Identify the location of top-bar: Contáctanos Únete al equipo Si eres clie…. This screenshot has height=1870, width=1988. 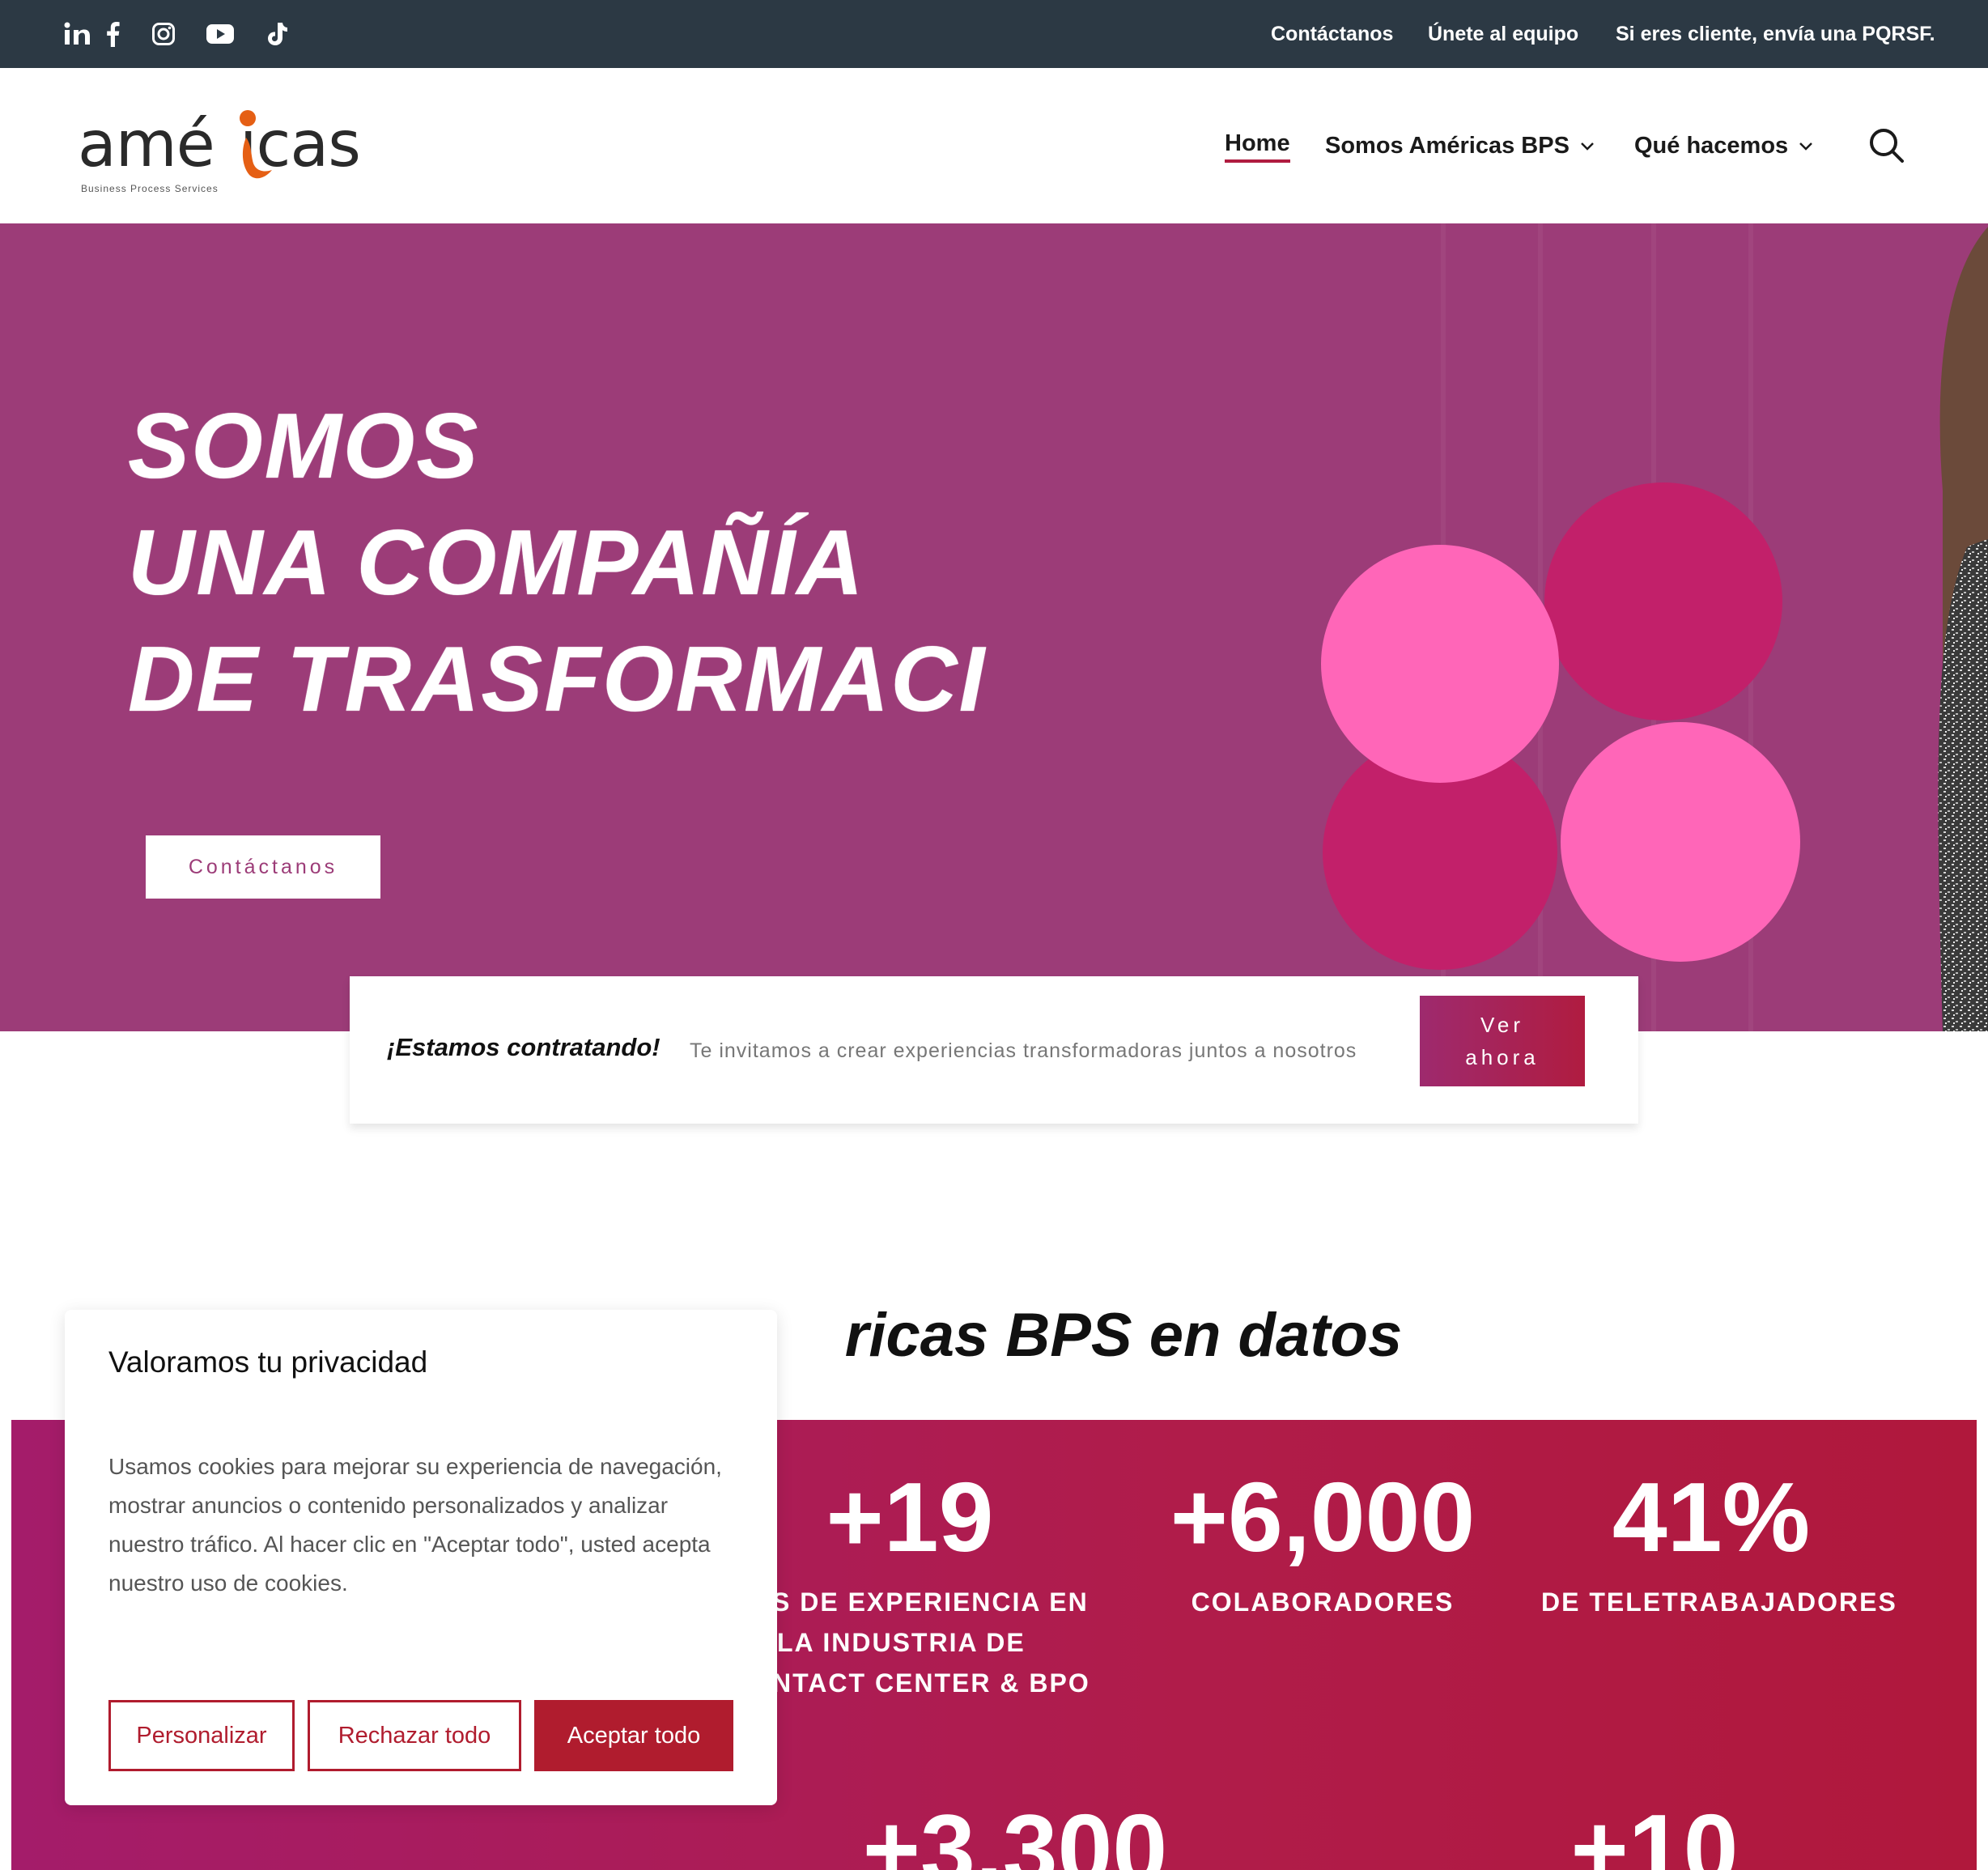
(994, 34).